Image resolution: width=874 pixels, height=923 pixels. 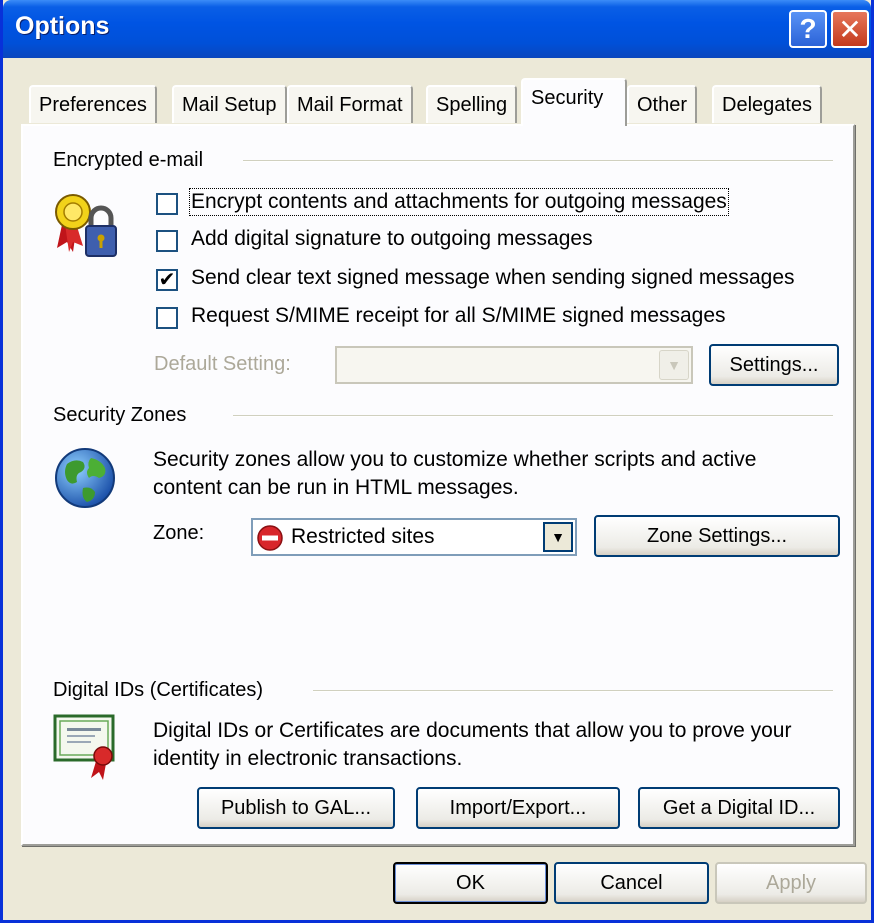 I want to click on digital-ids-description-line2: identity in electronic transactions., so click(x=308, y=758).